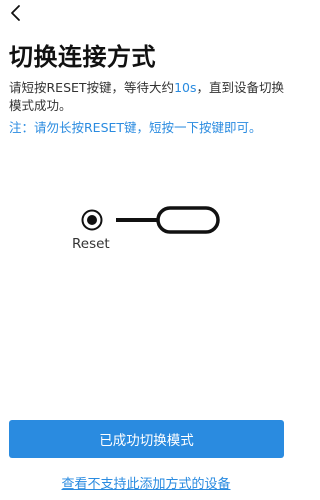  I want to click on mode-switched-button: 已成功切换模式, so click(146, 439).